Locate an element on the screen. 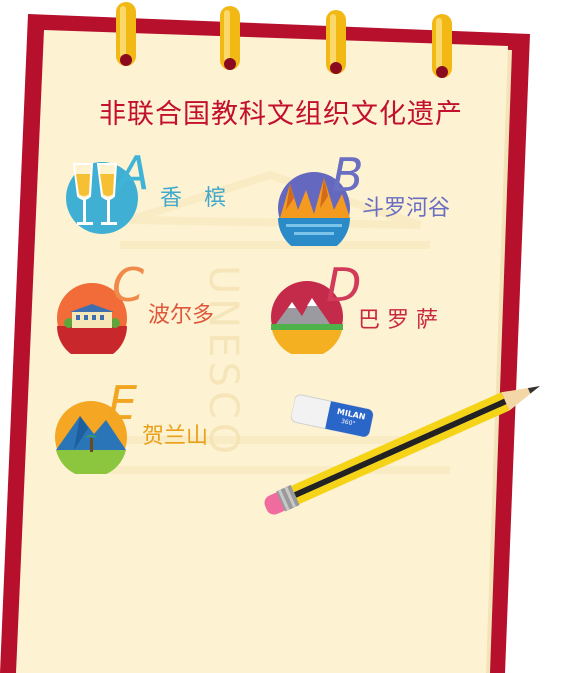  item-d-letter: D is located at coordinates (344, 285).